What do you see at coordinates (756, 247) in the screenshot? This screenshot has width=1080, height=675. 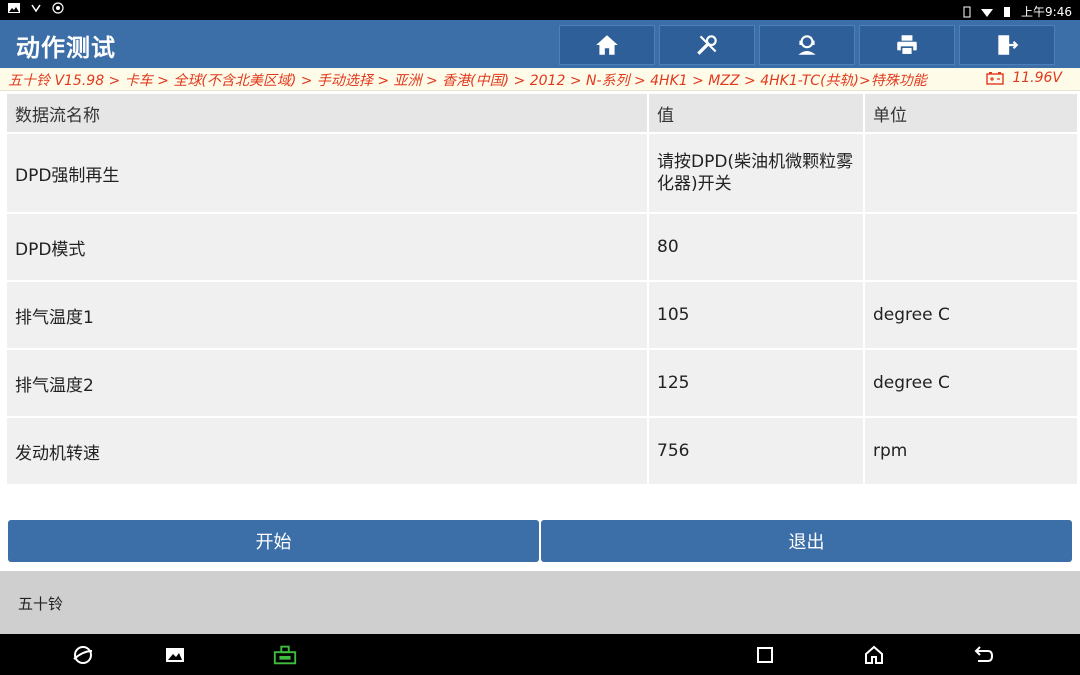 I see `row-value: 80` at bounding box center [756, 247].